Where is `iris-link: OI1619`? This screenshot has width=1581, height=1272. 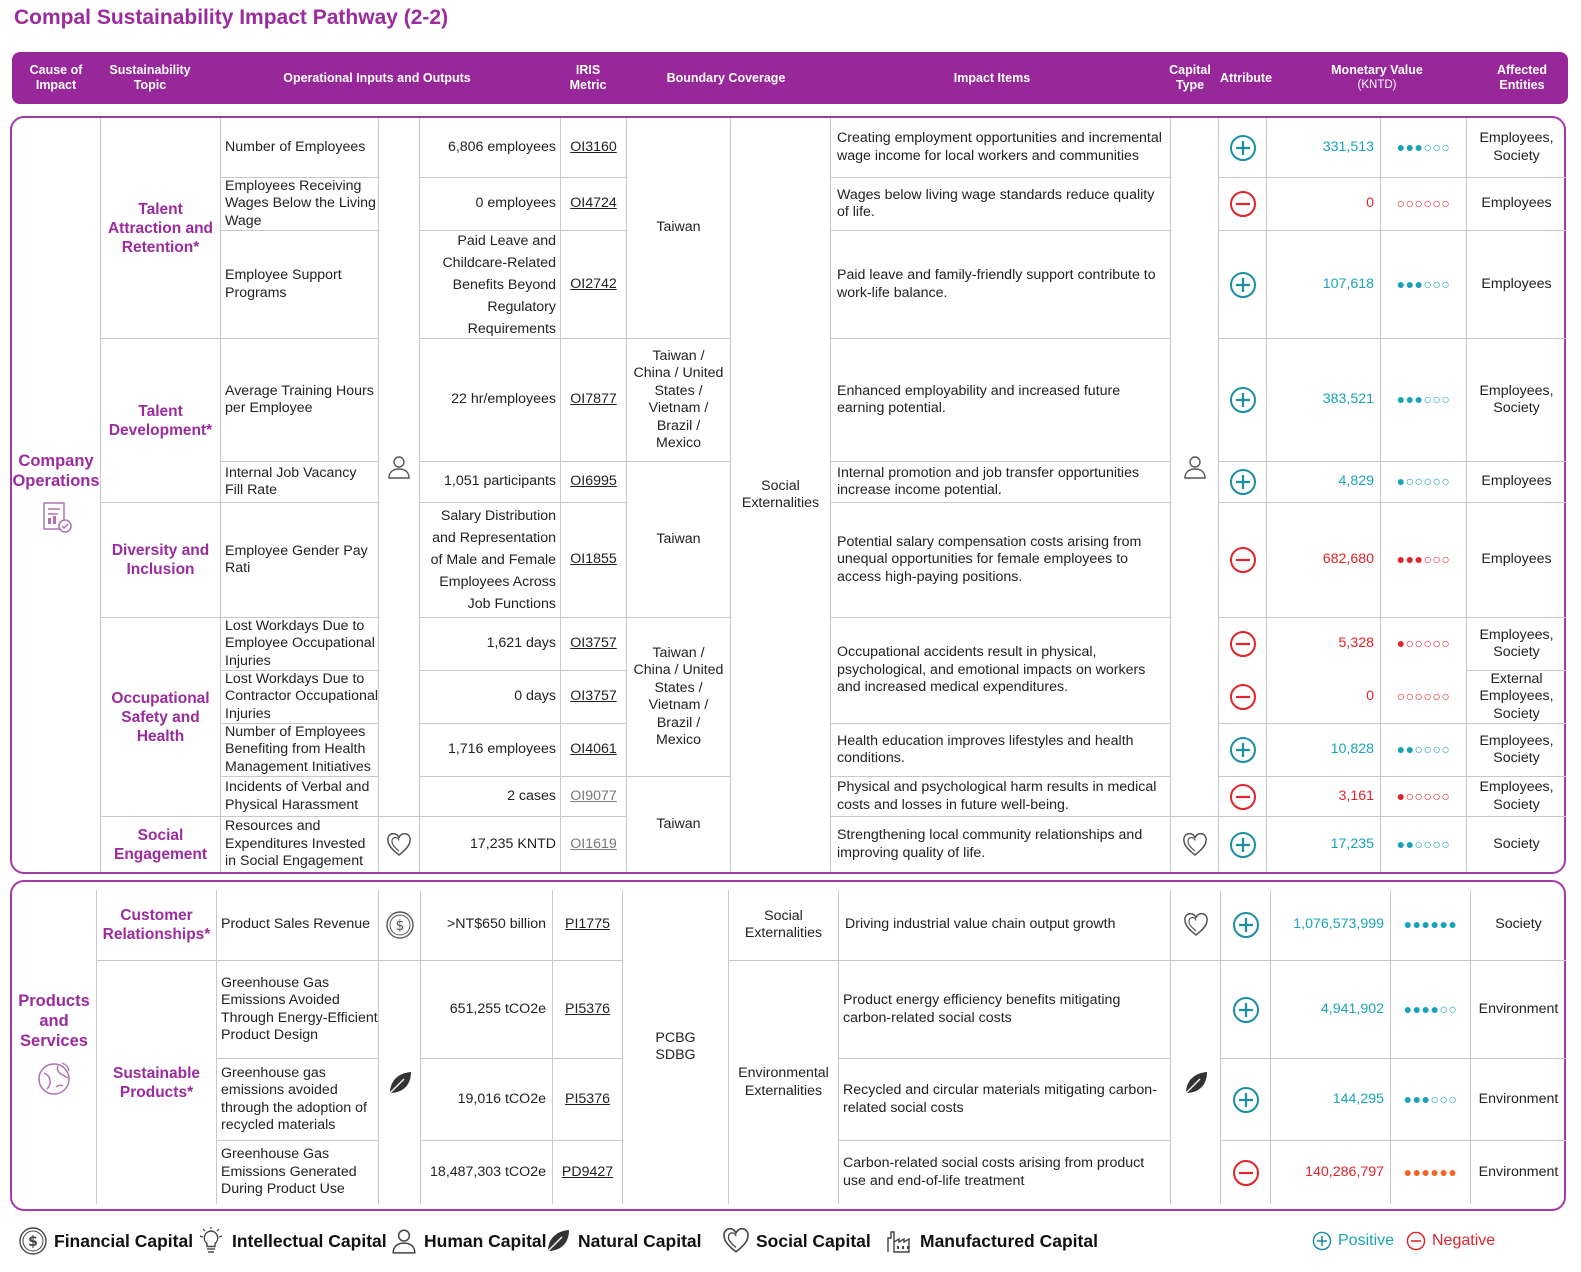
iris-link: OI1619 is located at coordinates (593, 844).